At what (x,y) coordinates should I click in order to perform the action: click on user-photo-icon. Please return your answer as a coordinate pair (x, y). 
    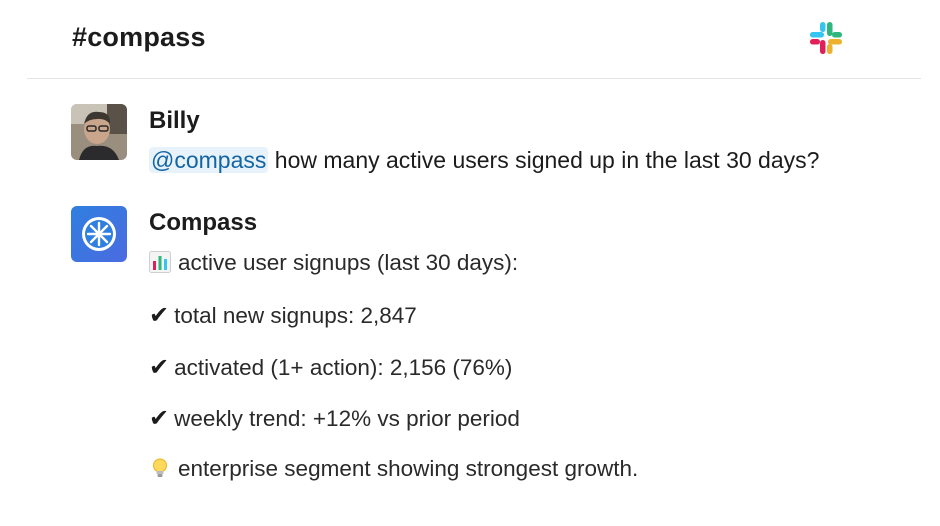
    Looking at the image, I should click on (99, 132).